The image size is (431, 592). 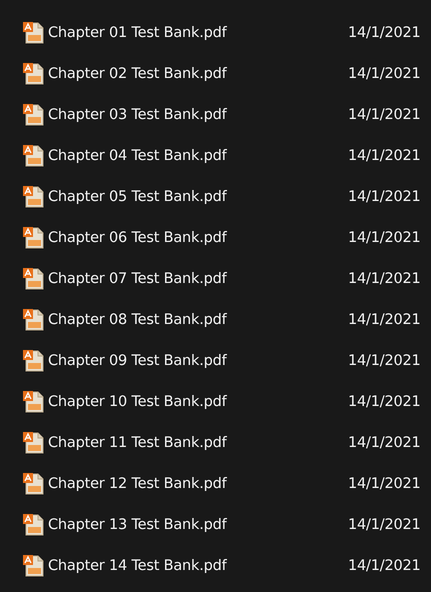 I want to click on file-name: Chapter 08 Test Bank.pdf, so click(x=198, y=320).